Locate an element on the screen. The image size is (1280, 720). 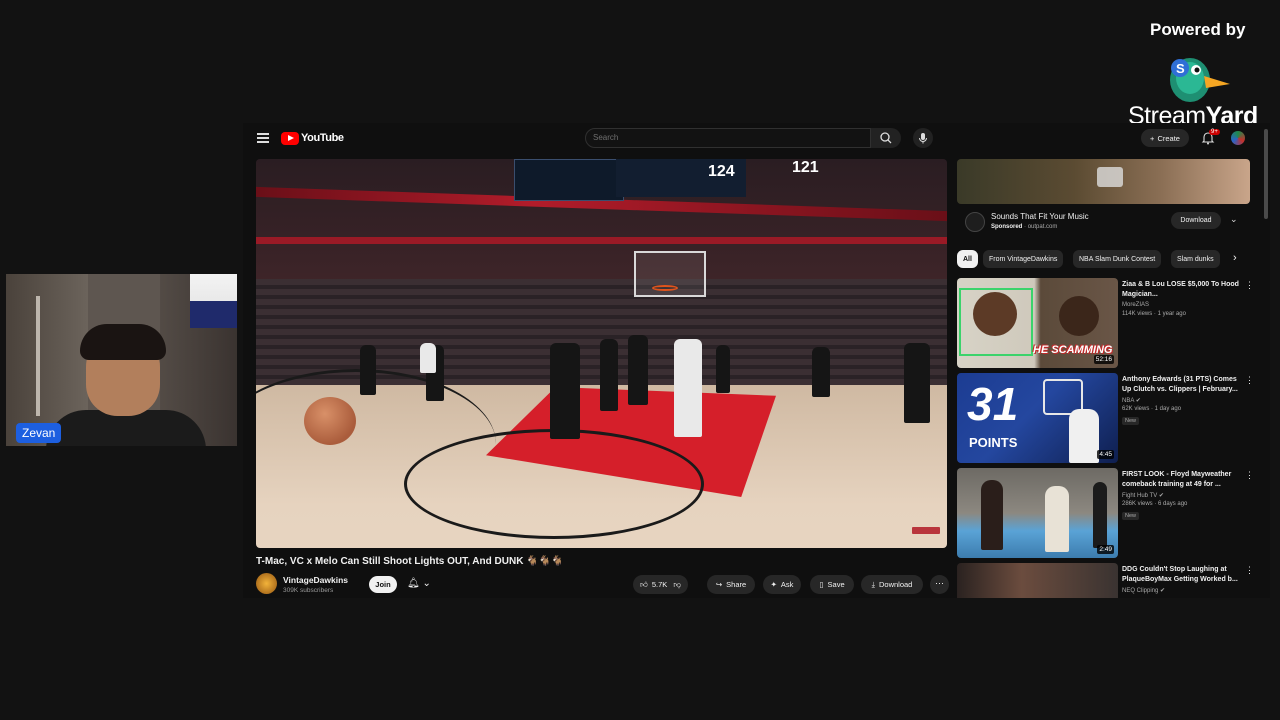
download-button: ⤓ Download is located at coordinates (892, 584).